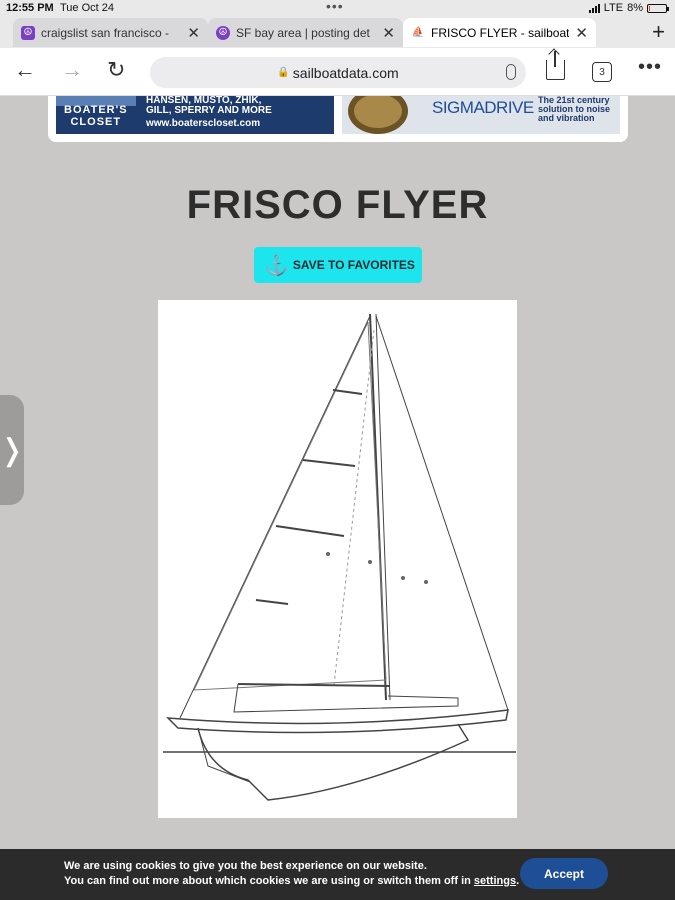  What do you see at coordinates (283, 72) in the screenshot?
I see `lock-icon: 🔒` at bounding box center [283, 72].